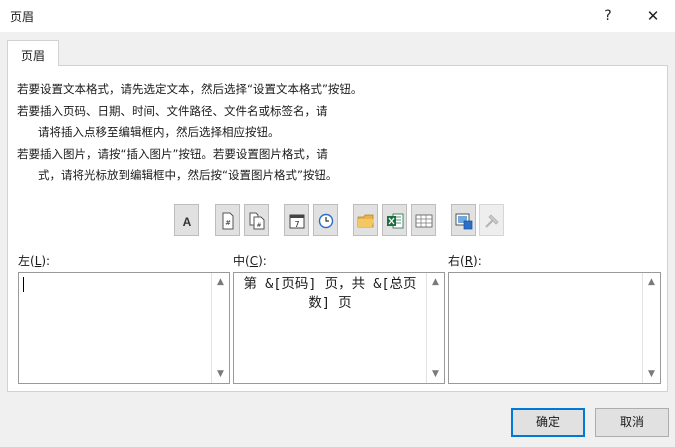  What do you see at coordinates (159, 132) in the screenshot?
I see `instruction-line-3: 请将插入点移至编辑框内，然后选择相应按钮。` at bounding box center [159, 132].